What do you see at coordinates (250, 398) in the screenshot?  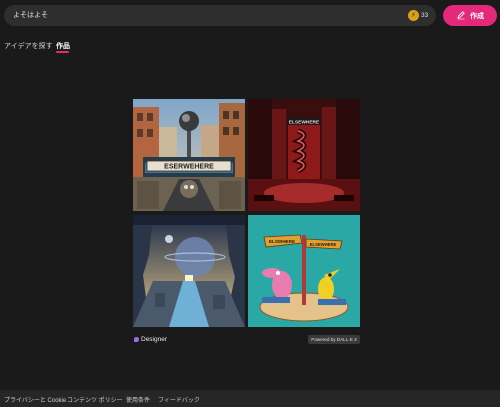 I see `footer: プライバシーと Cookie コンテンツ ポリシー 使用条件 フィードバック` at bounding box center [250, 398].